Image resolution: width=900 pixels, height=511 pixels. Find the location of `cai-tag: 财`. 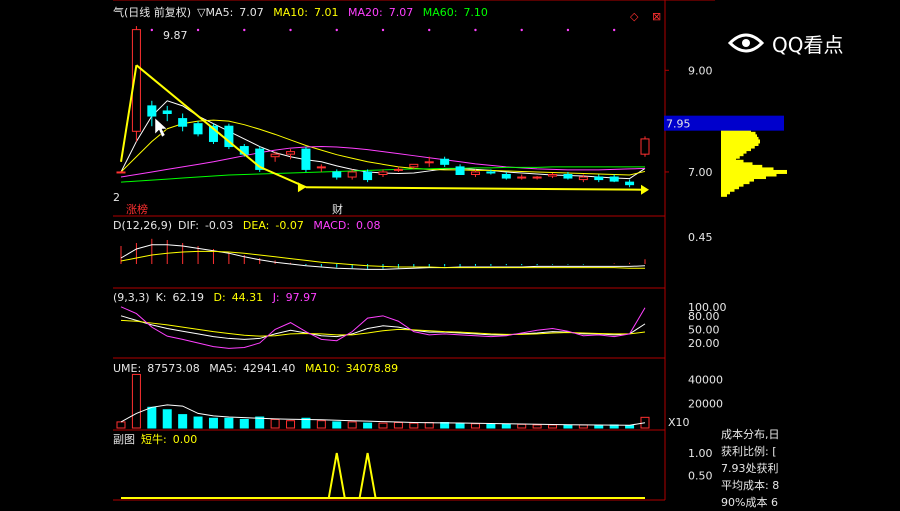

cai-tag: 财 is located at coordinates (337, 209).